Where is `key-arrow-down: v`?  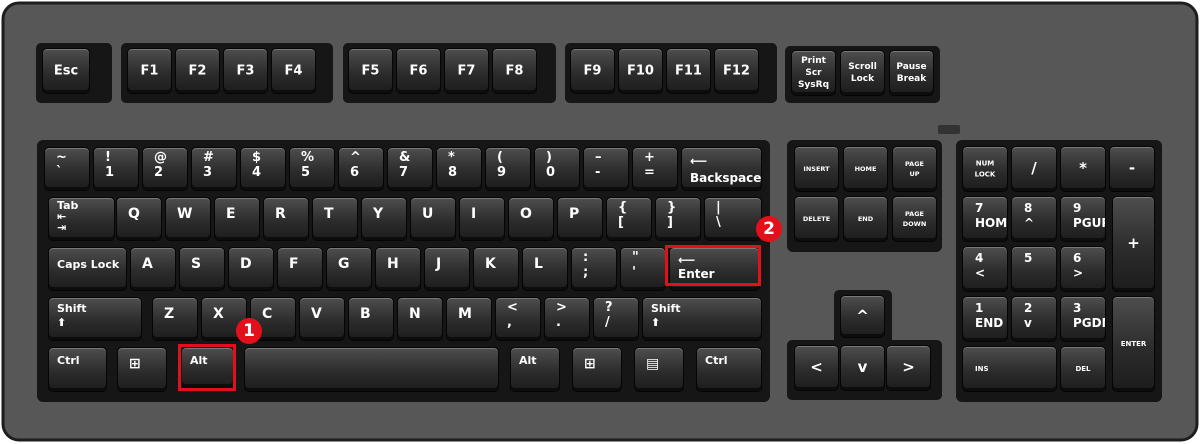
key-arrow-down: v is located at coordinates (862, 368).